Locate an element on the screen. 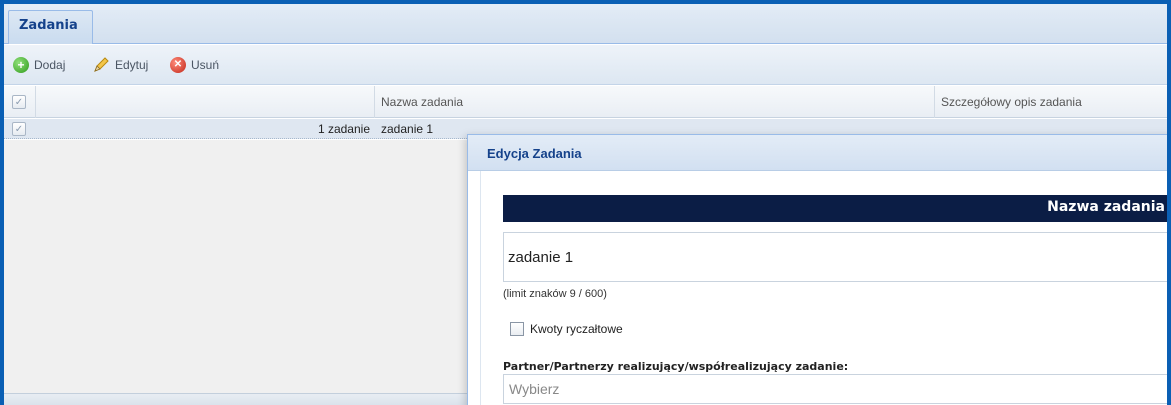  edit-button: Edytuj is located at coordinates (120, 65).